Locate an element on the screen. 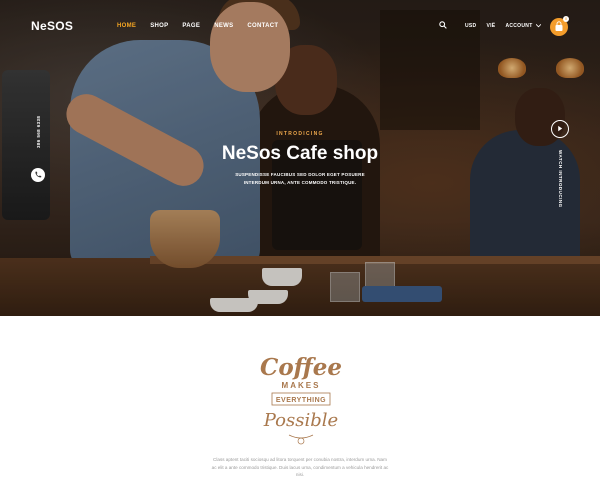 This screenshot has width=600, height=489. account-label: ACCOUNT is located at coordinates (519, 26).